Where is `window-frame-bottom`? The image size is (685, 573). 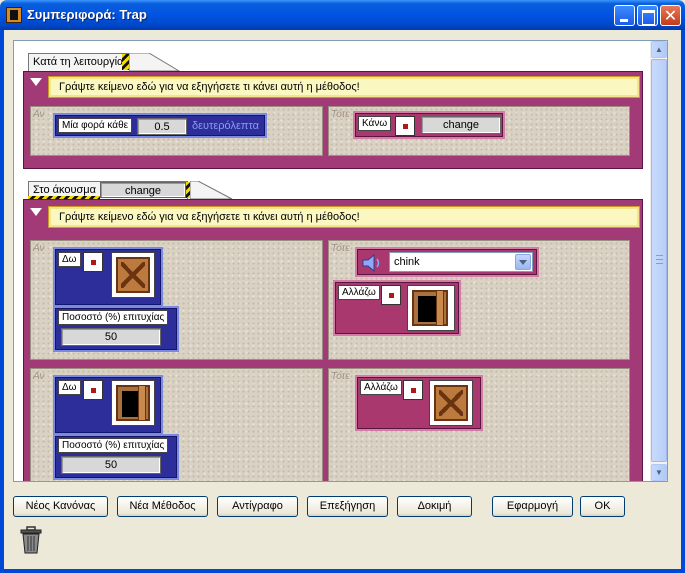 window-frame-bottom is located at coordinates (342, 571).